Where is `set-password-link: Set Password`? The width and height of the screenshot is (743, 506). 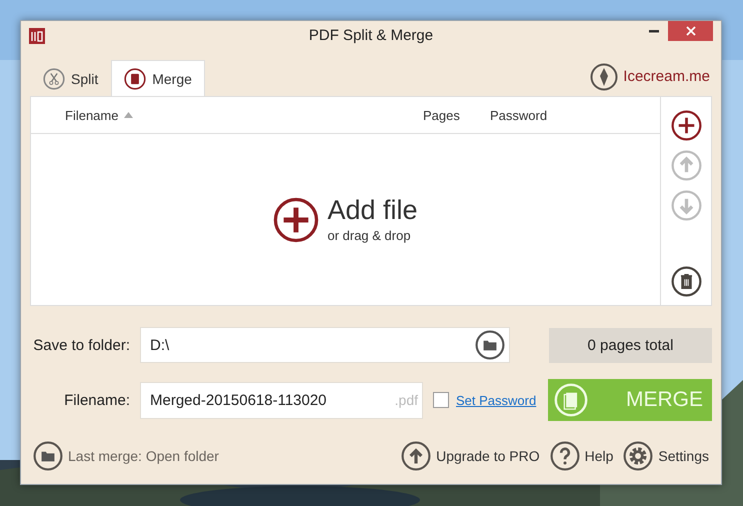 set-password-link: Set Password is located at coordinates (496, 400).